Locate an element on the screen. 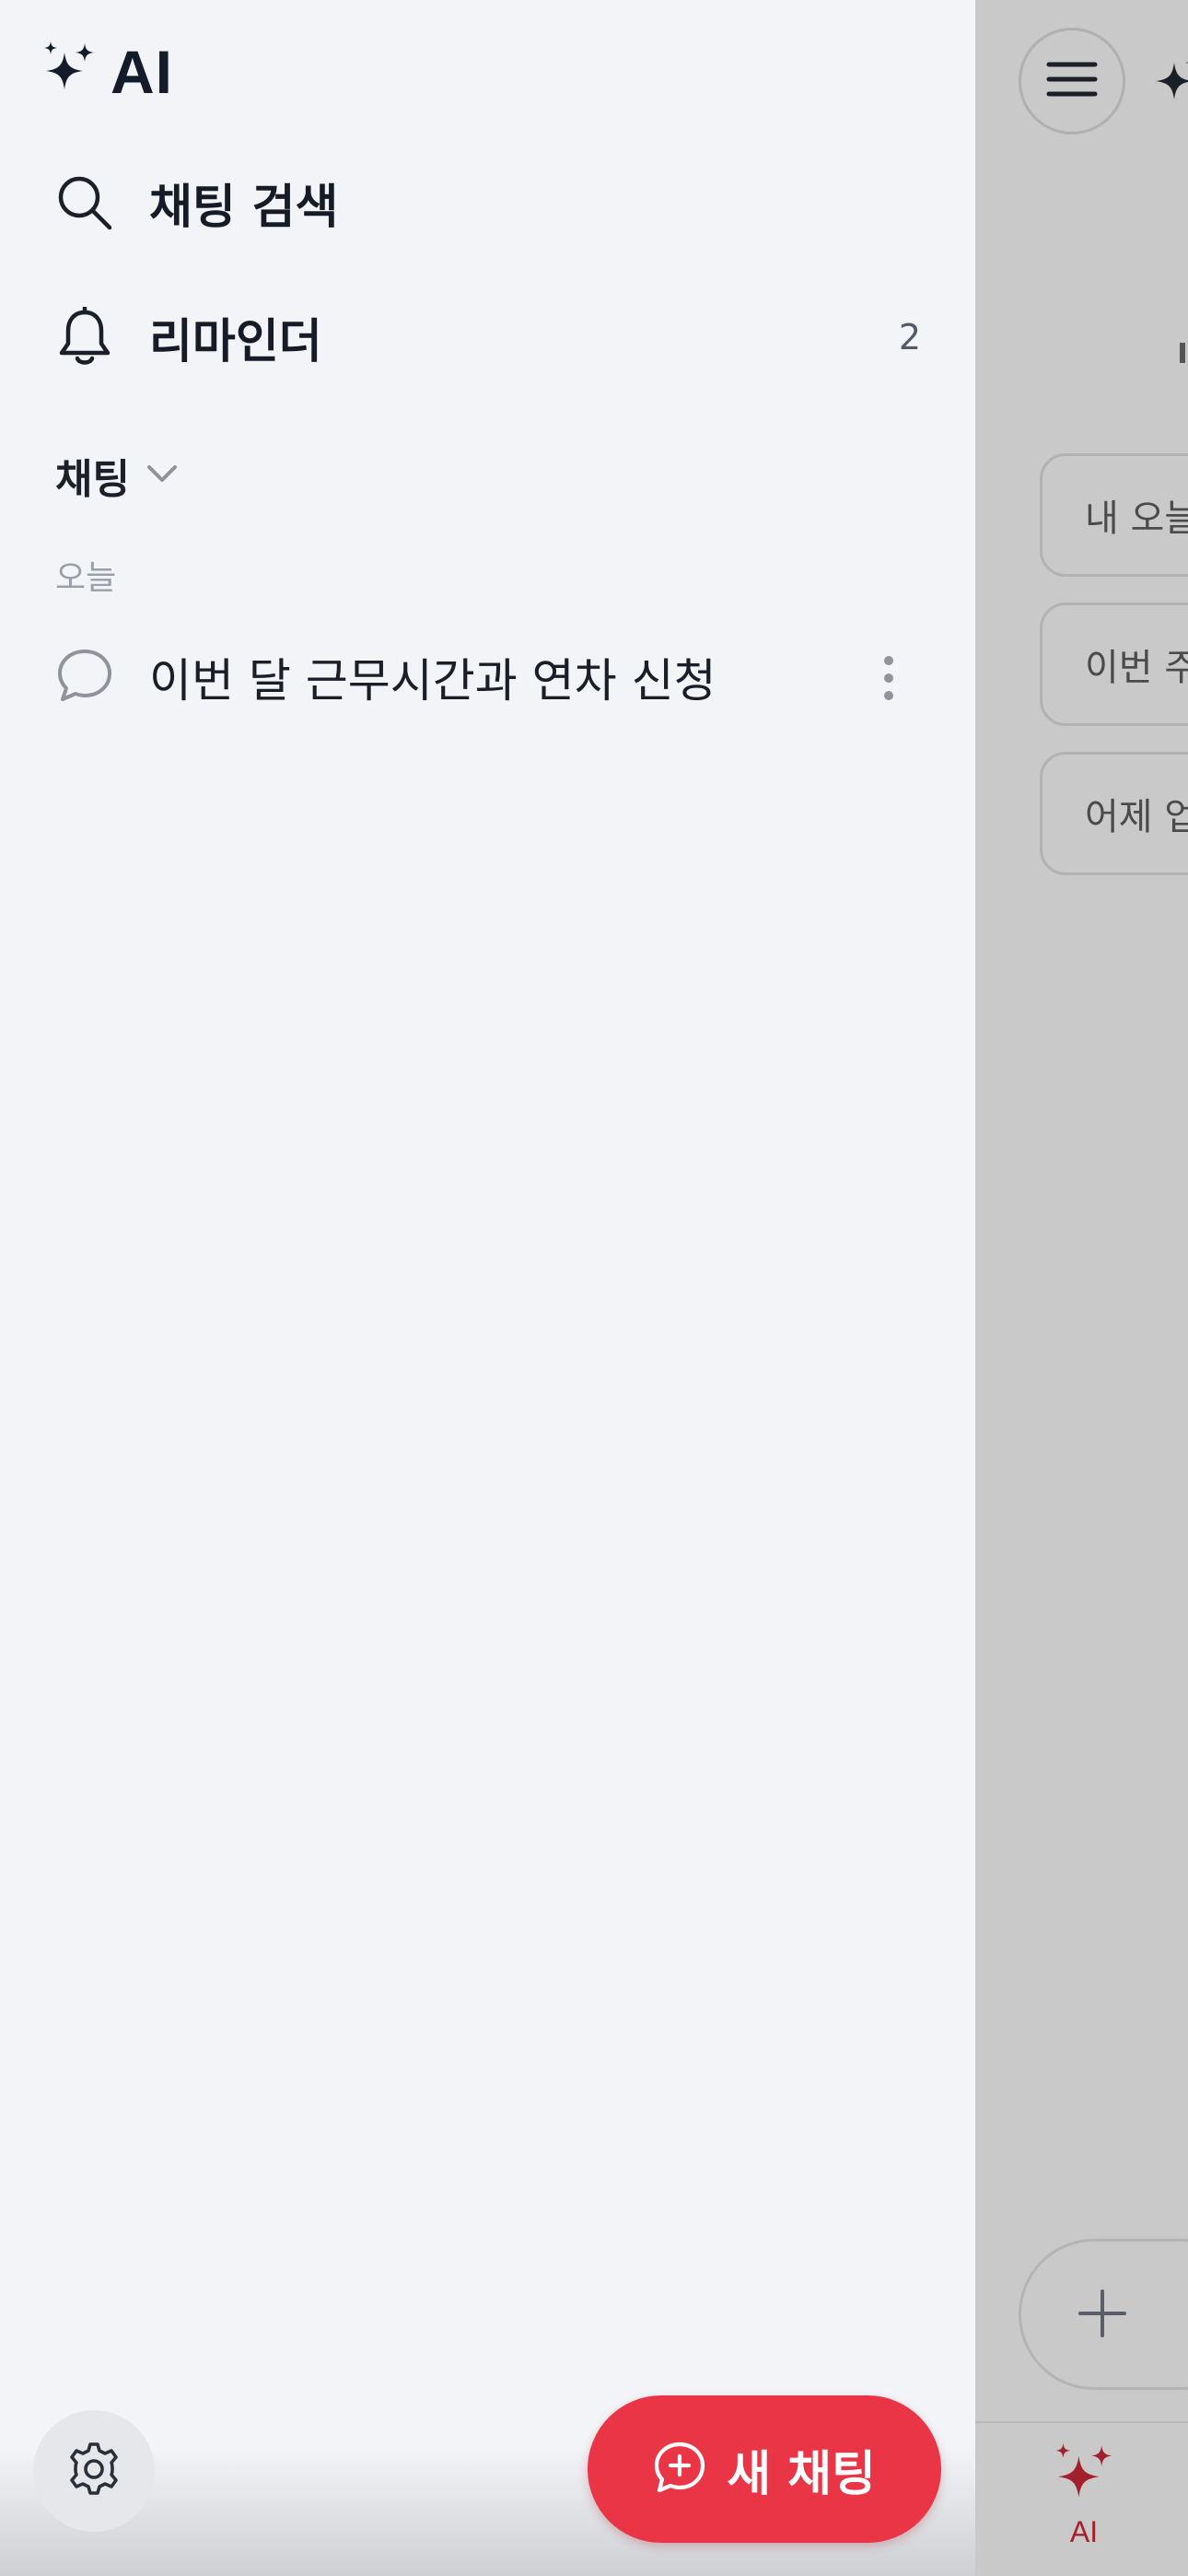 The width and height of the screenshot is (1188, 2576). gear-icon is located at coordinates (93, 2471).